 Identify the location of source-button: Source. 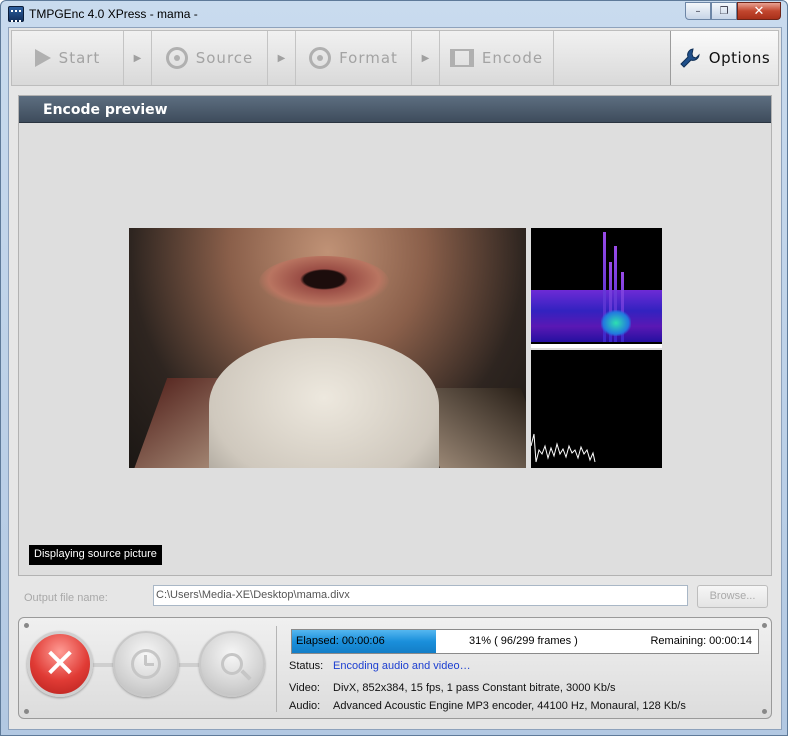
(210, 58).